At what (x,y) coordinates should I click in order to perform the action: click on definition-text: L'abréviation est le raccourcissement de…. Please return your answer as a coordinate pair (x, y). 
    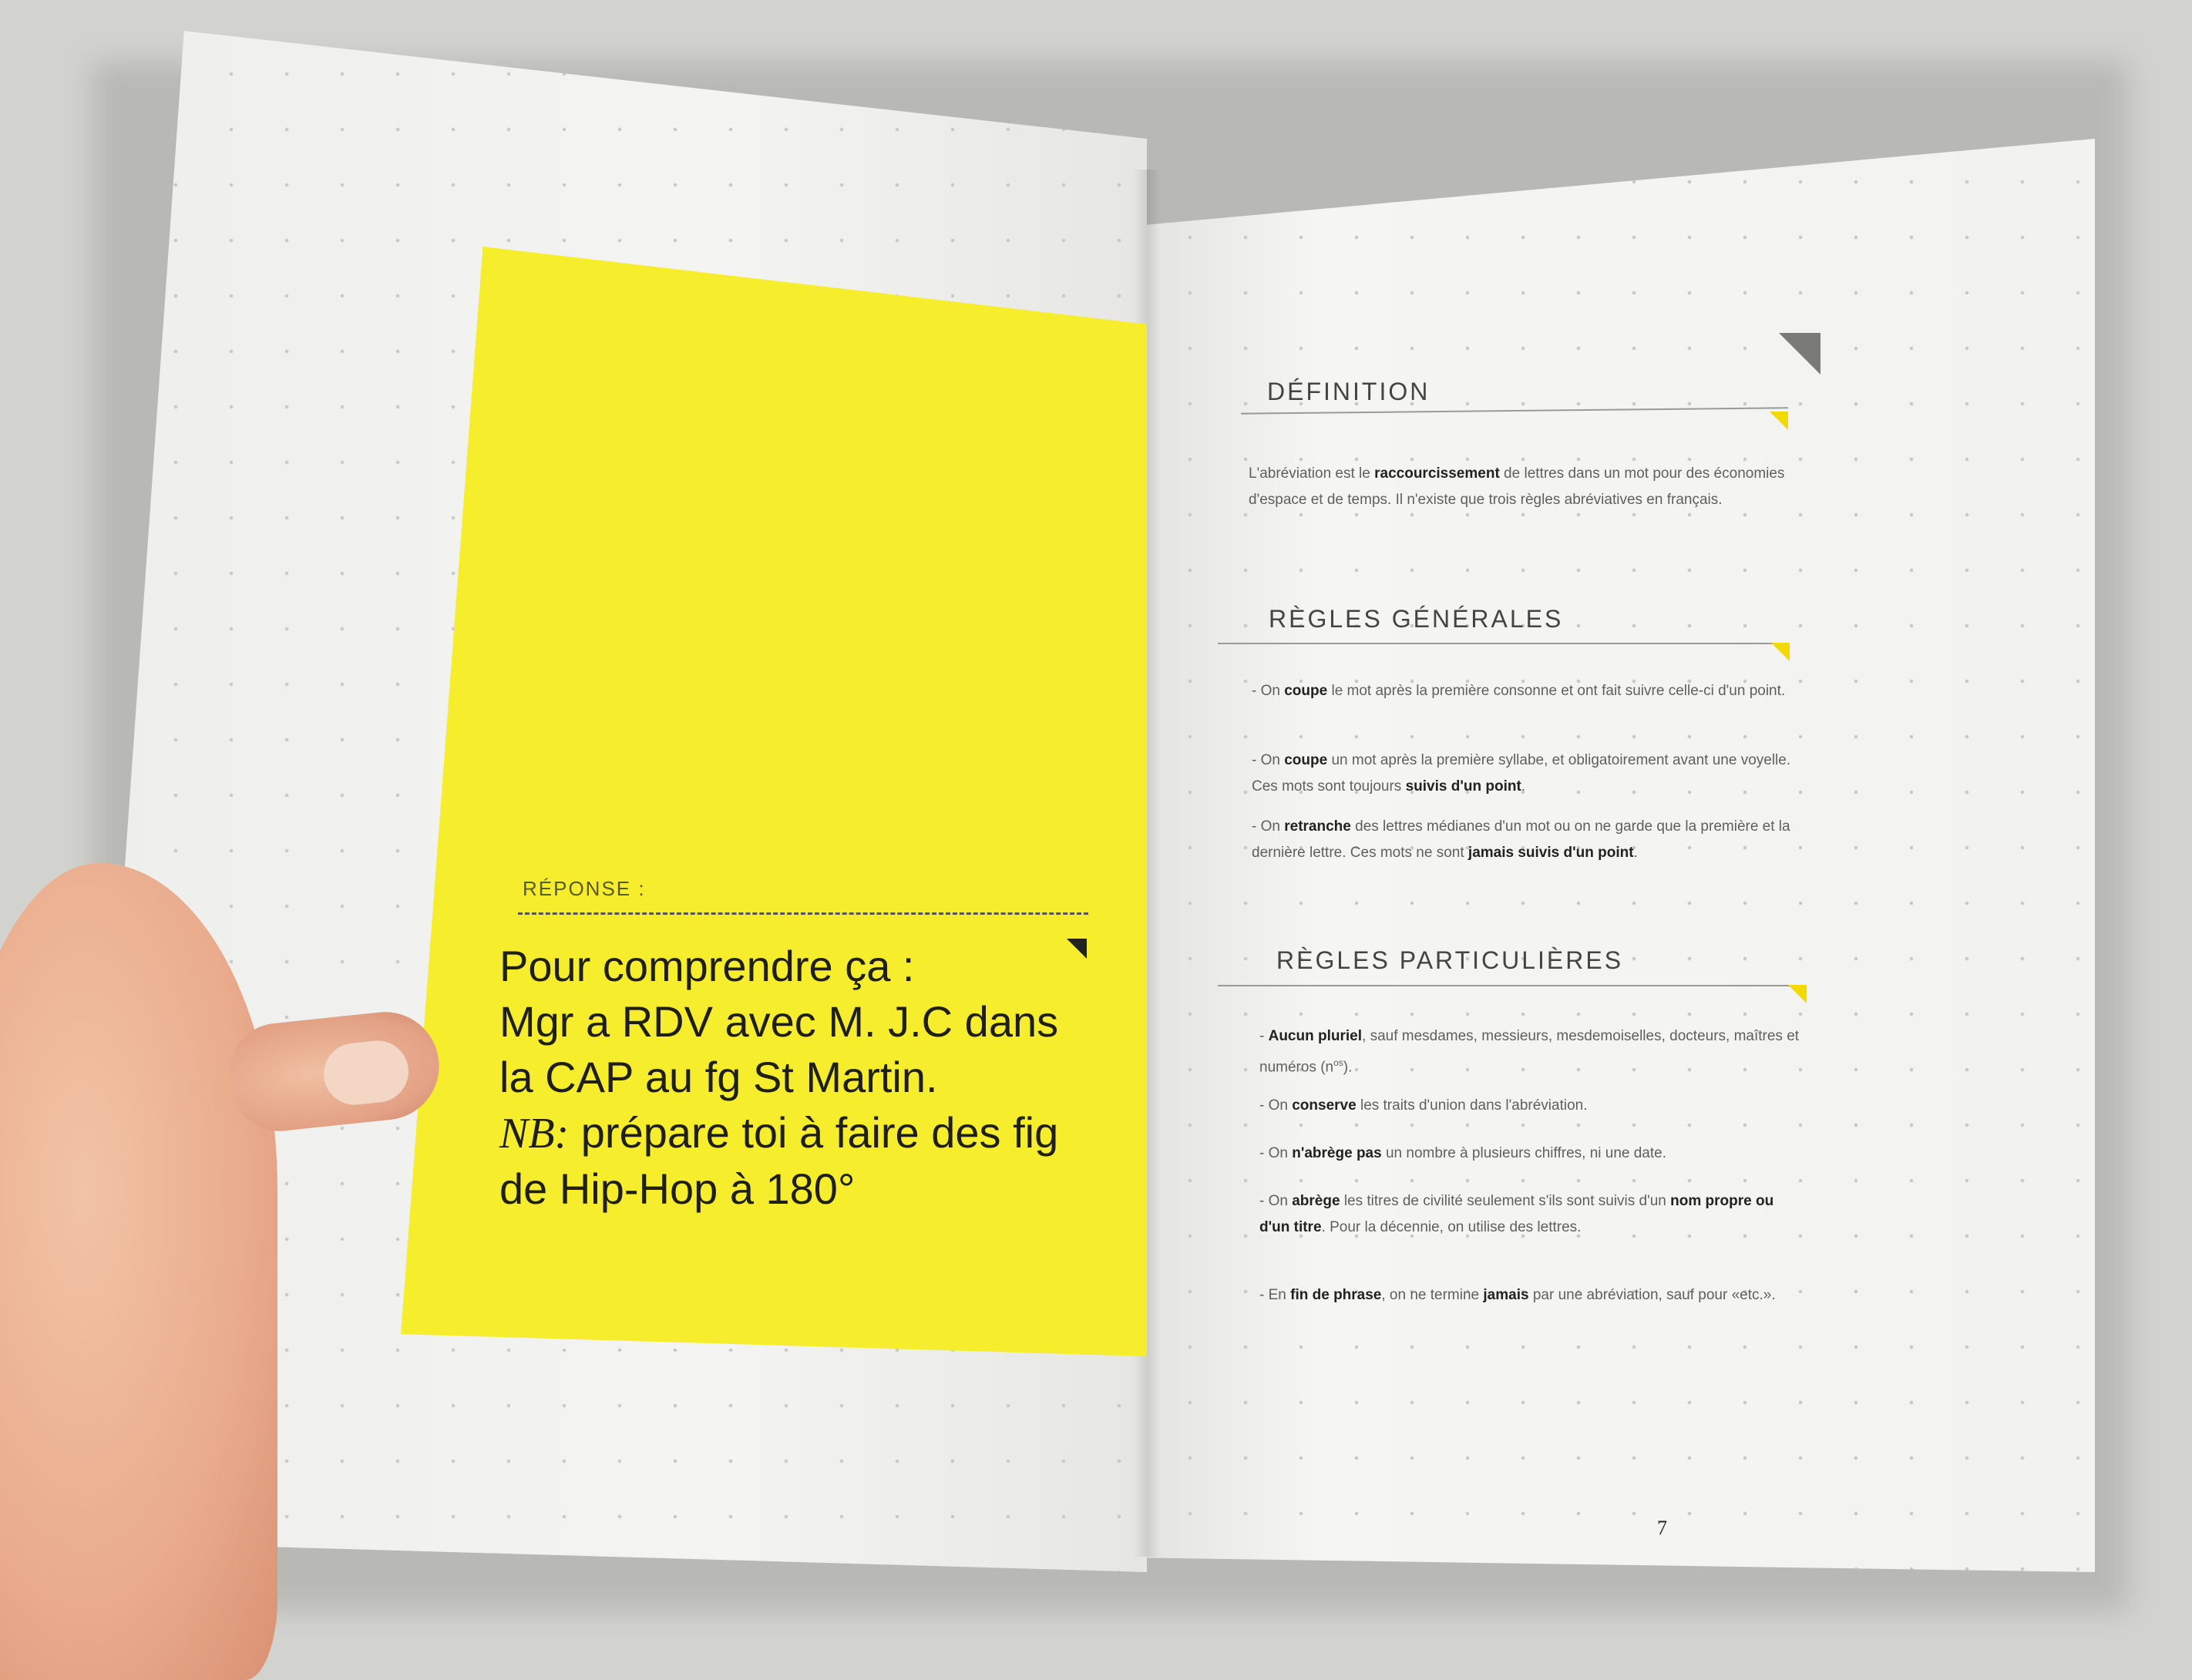
    Looking at the image, I should click on (1518, 487).